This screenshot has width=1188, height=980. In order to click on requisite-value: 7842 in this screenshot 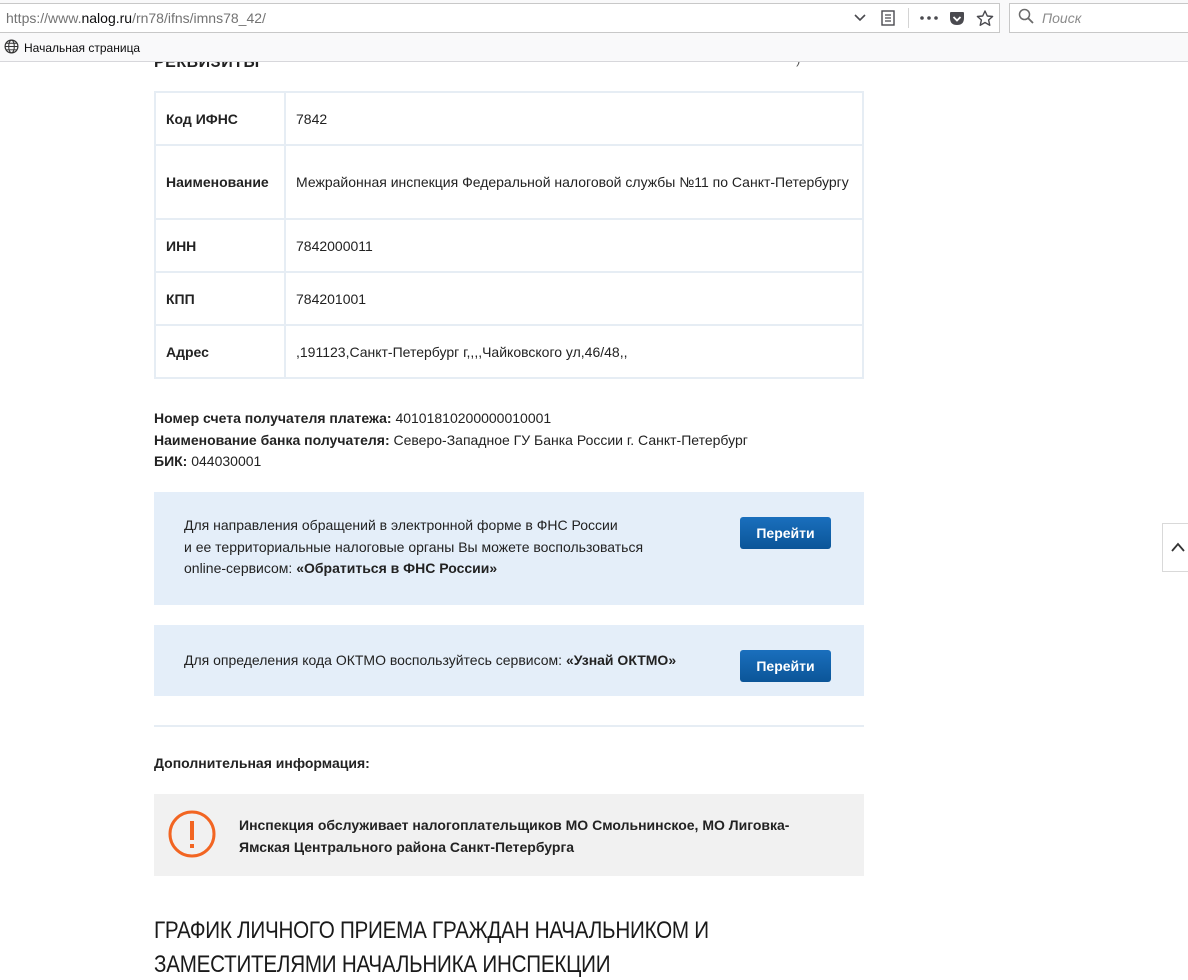, I will do `click(574, 118)`.